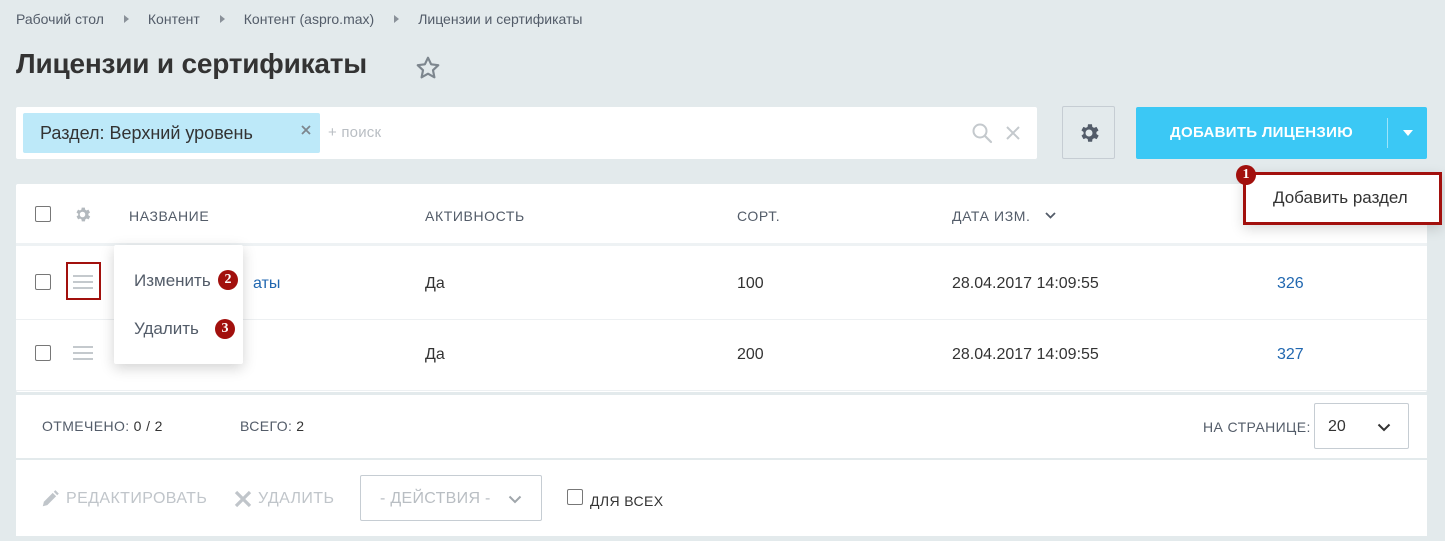 The height and width of the screenshot is (541, 1445). Describe the element at coordinates (1387, 133) in the screenshot. I see `button-divider` at that location.